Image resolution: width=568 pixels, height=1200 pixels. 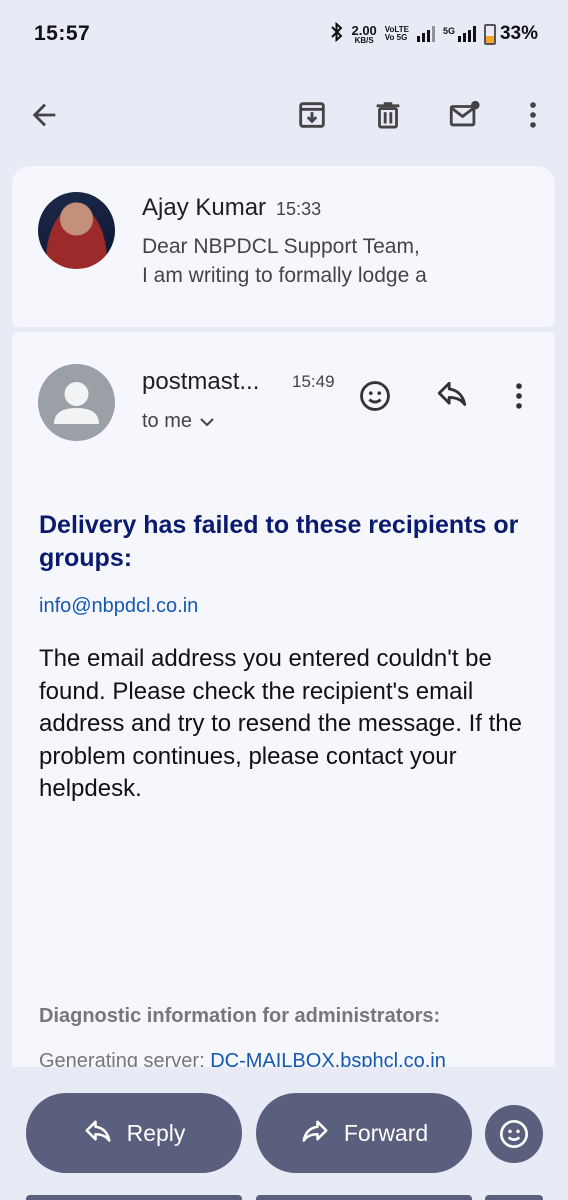 I want to click on sender-avatar, so click(x=76, y=230).